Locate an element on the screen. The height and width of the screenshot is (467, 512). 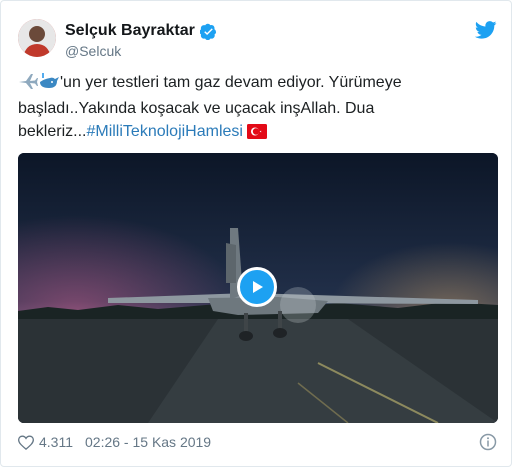
airplane-emoji is located at coordinates (28, 84).